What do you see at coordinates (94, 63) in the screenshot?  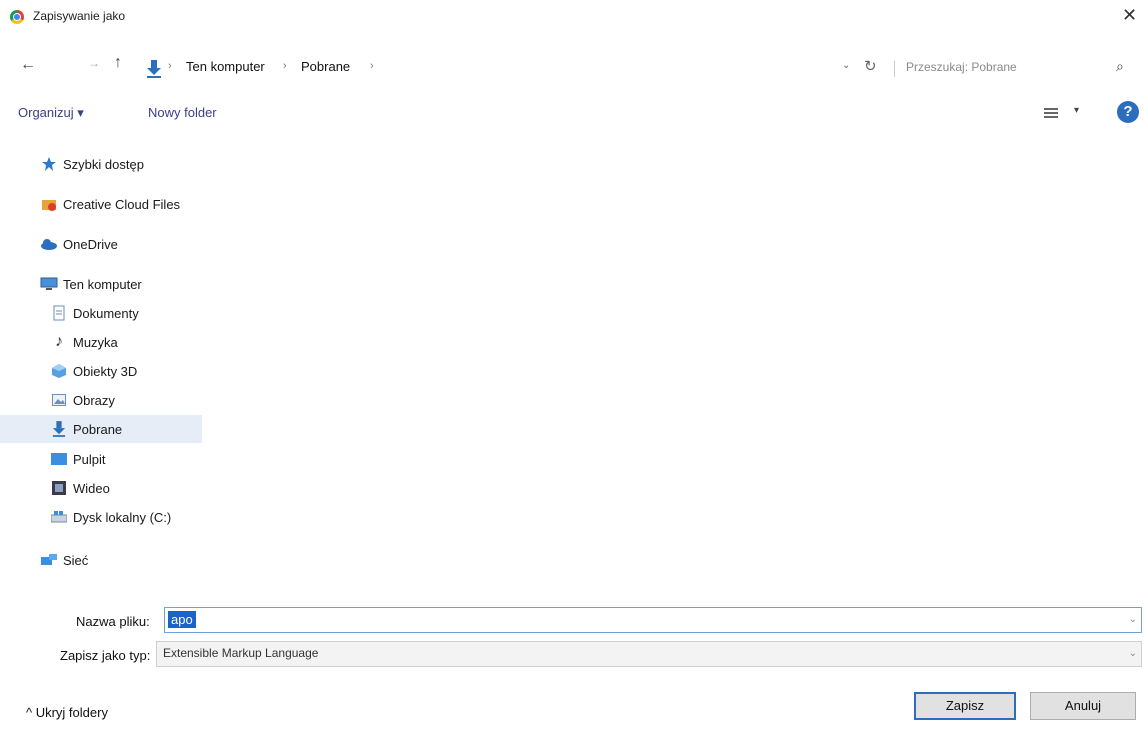 I see `forward-arrow-icon: →` at bounding box center [94, 63].